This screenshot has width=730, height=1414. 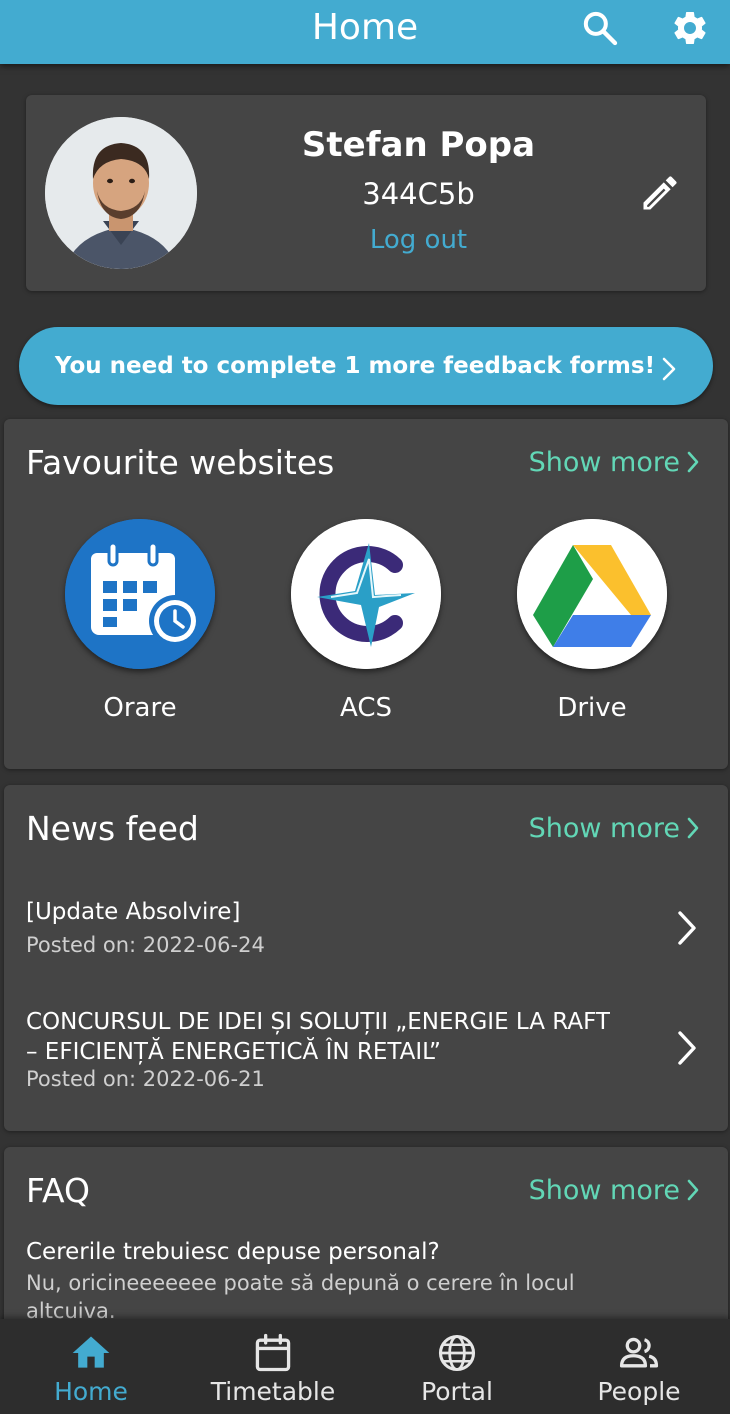 I want to click on settings-button, so click(x=690, y=28).